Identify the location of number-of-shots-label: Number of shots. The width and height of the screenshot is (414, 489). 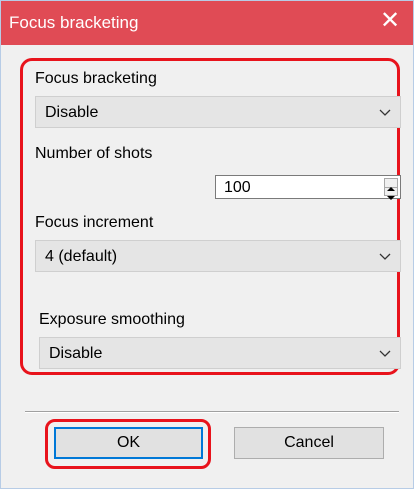
(94, 153).